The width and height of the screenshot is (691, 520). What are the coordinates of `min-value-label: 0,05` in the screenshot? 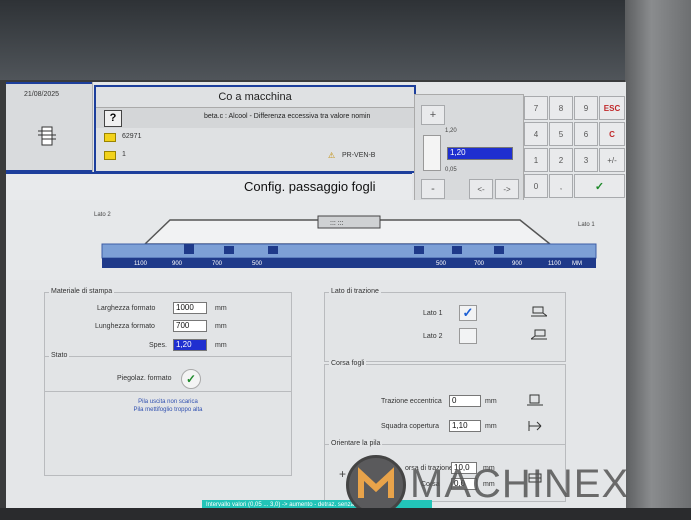 It's located at (451, 170).